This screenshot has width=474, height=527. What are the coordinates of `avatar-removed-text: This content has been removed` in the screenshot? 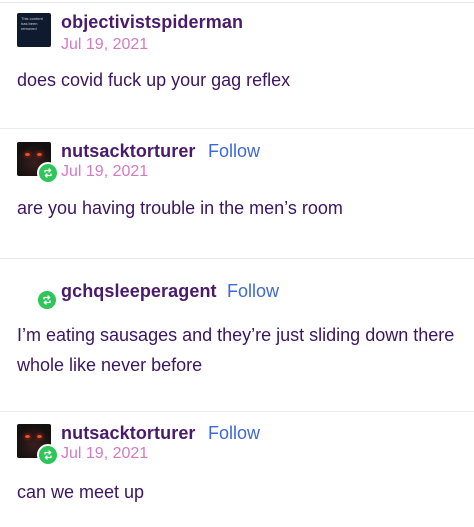 It's located at (32, 23).